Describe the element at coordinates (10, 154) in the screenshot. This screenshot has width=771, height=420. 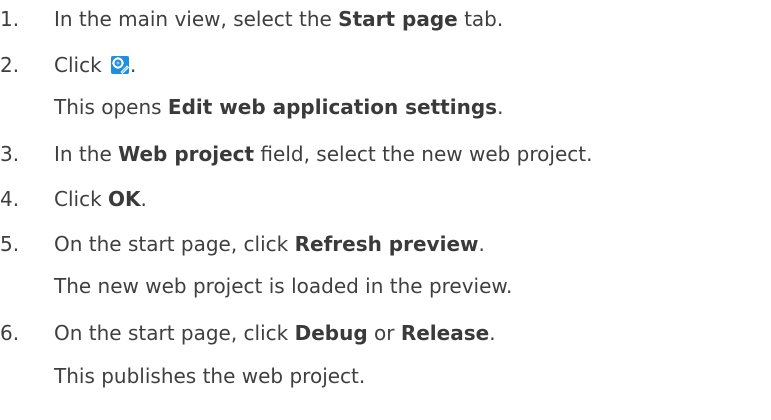
I see `step-number: 3.` at that location.